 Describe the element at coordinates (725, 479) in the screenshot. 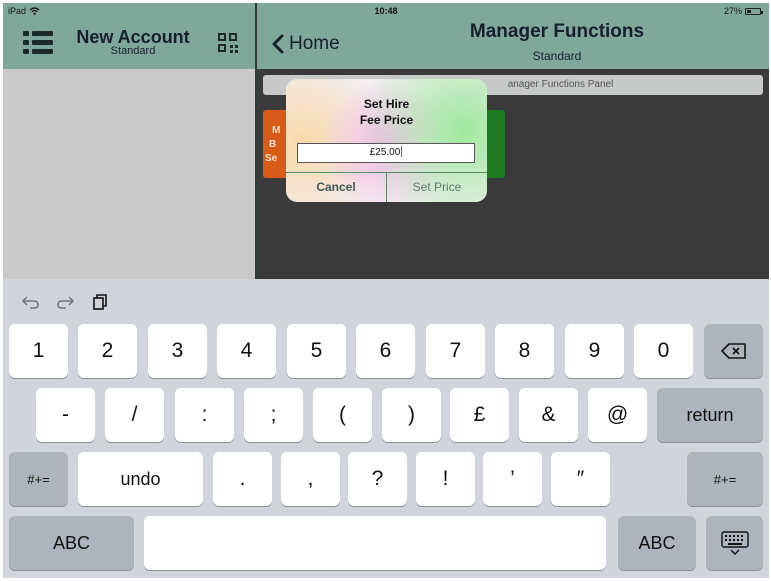

I see `symbols-key-right: #+=` at that location.